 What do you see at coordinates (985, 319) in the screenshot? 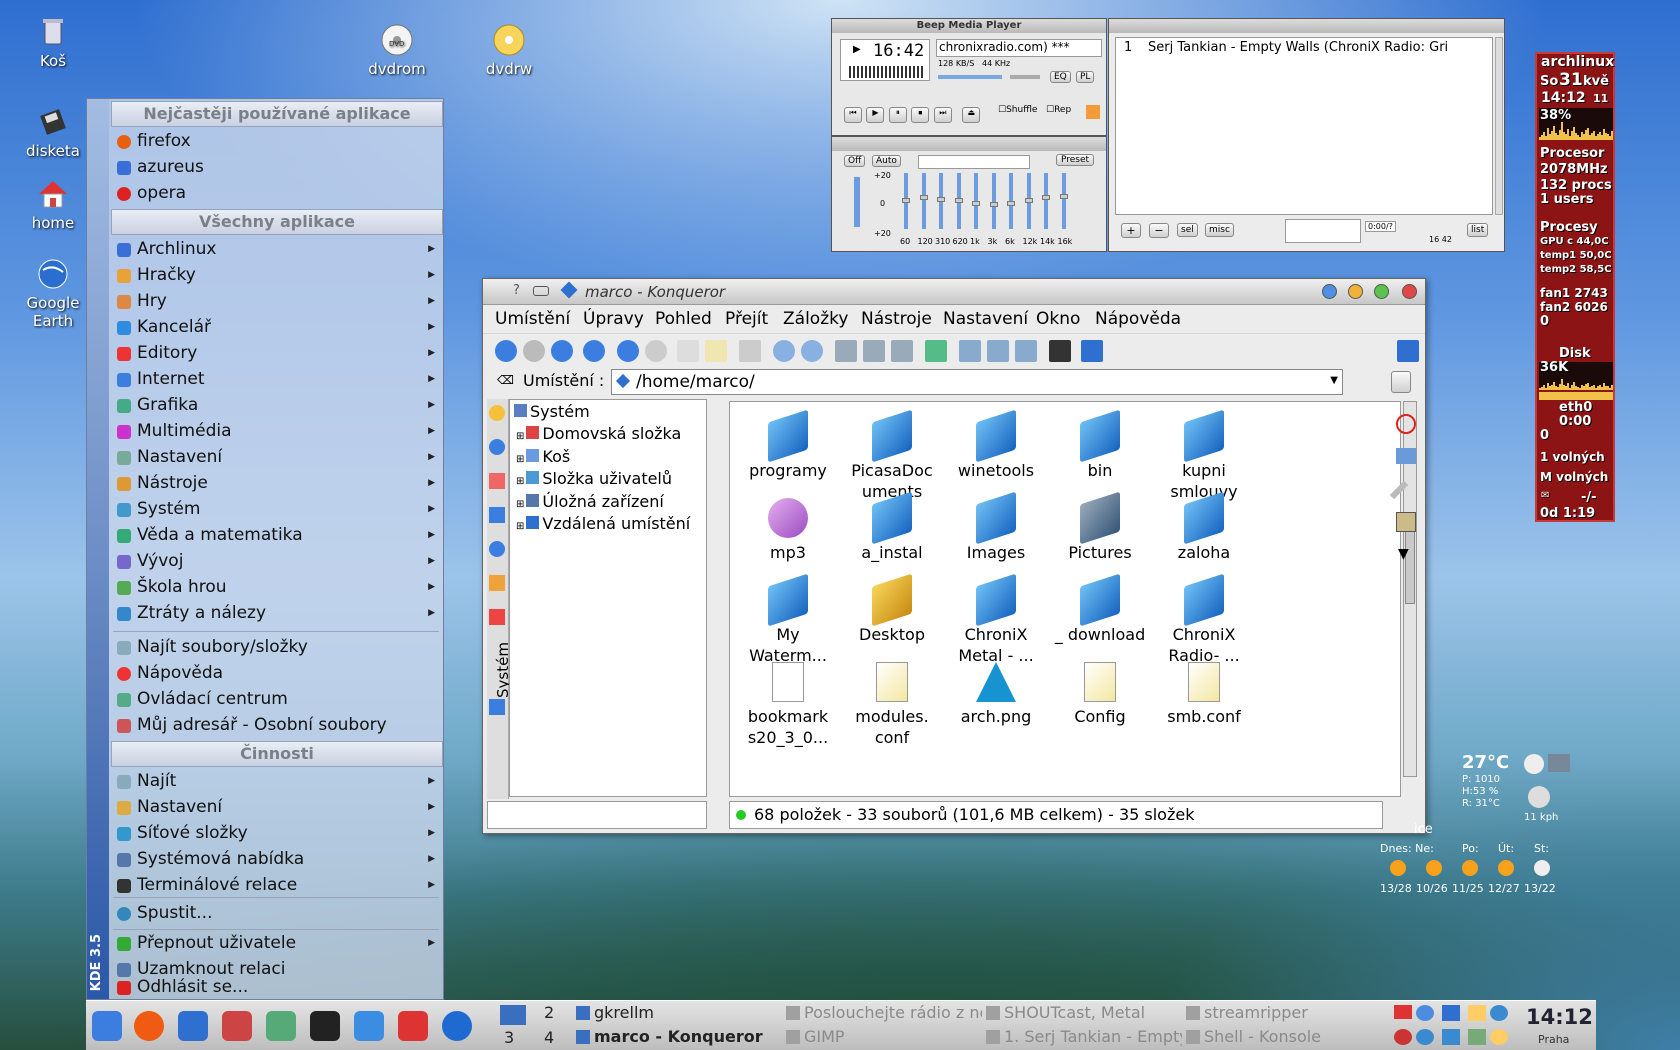
I see `menu-nastaveni: Nastavení` at bounding box center [985, 319].